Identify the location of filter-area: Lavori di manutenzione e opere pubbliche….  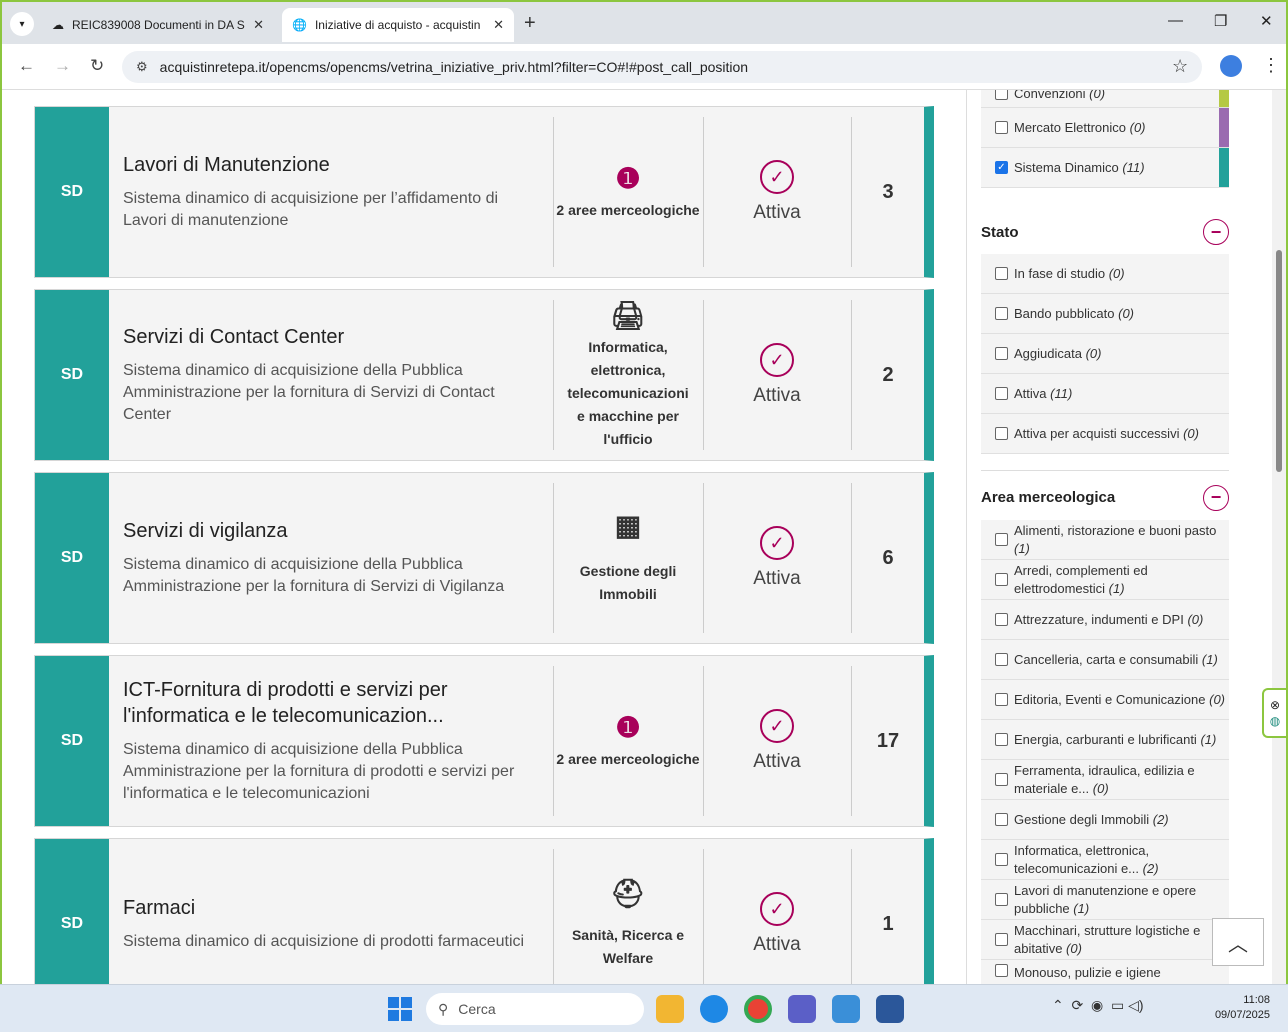
(1105, 900).